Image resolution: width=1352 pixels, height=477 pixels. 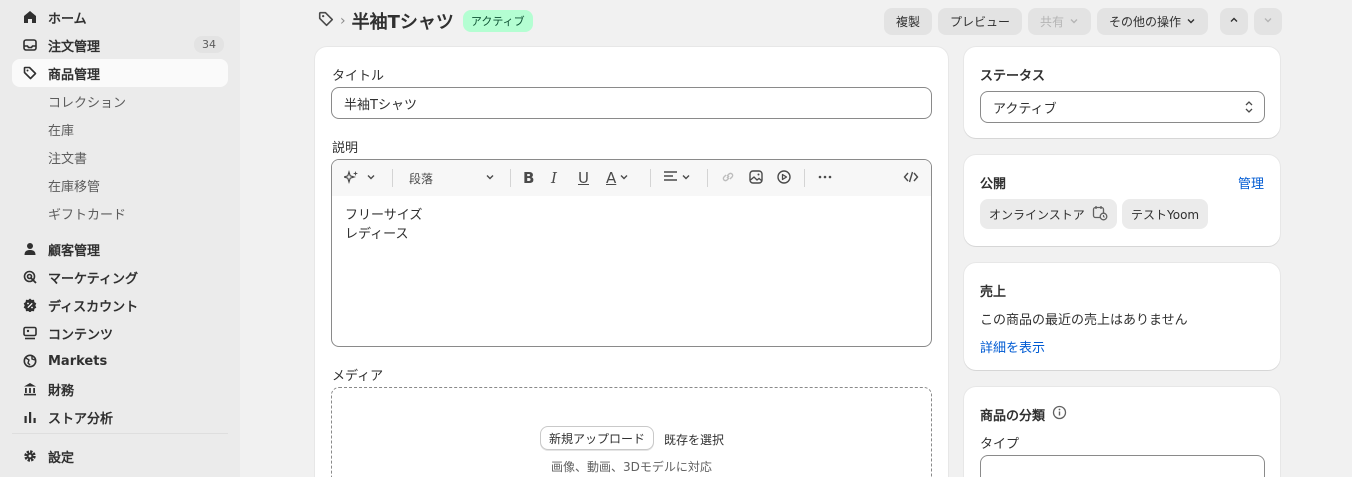 I want to click on previous-product-button, so click(x=1234, y=21).